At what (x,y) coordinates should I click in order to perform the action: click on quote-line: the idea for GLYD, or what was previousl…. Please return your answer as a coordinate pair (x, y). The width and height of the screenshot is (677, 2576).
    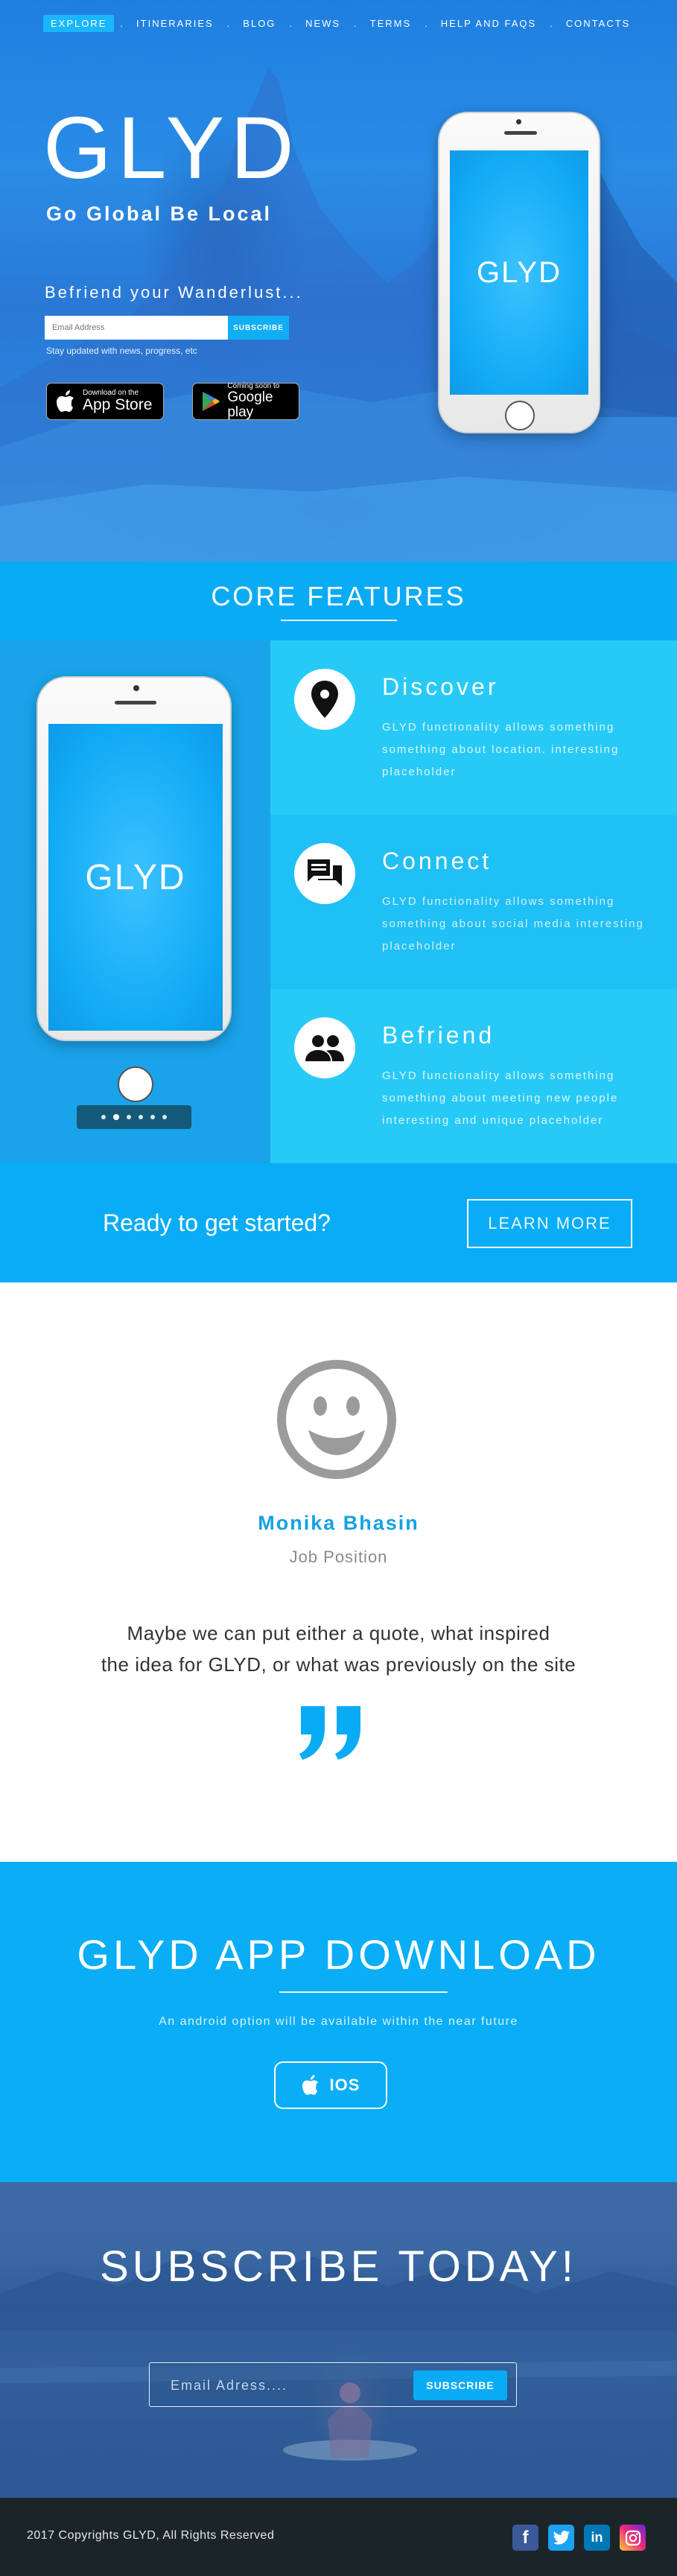
    Looking at the image, I should click on (338, 1664).